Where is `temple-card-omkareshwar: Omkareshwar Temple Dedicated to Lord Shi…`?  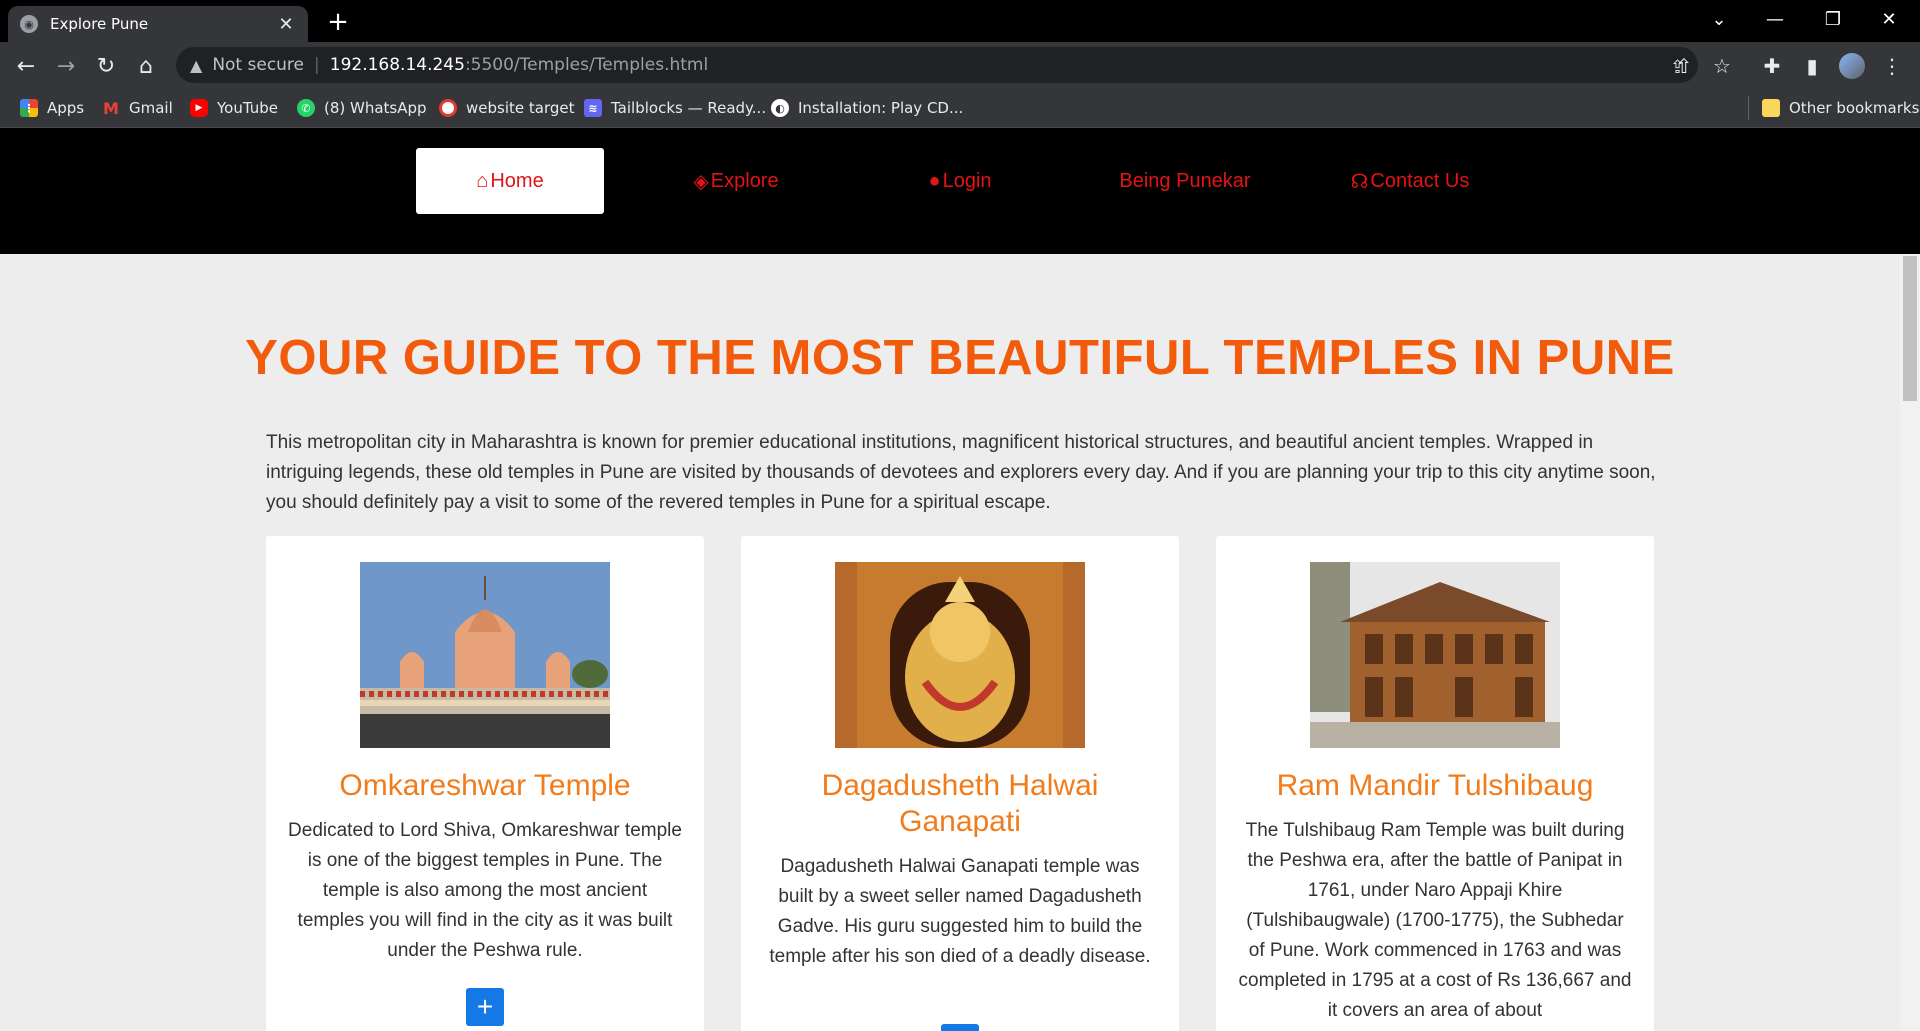 temple-card-omkareshwar: Omkareshwar Temple Dedicated to Lord Shi… is located at coordinates (485, 783).